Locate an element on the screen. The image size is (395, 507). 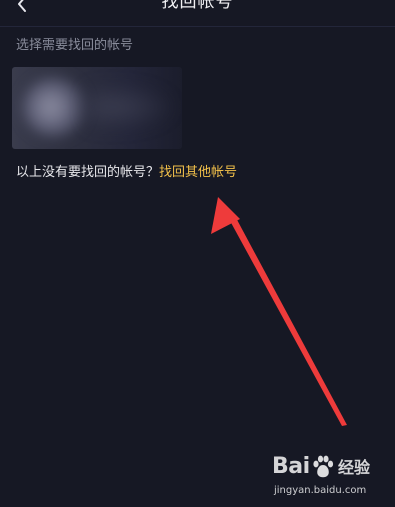
baidu-jingyan-watermark: Bai 经验 jingyan.baidu.com is located at coordinates (331, 478).